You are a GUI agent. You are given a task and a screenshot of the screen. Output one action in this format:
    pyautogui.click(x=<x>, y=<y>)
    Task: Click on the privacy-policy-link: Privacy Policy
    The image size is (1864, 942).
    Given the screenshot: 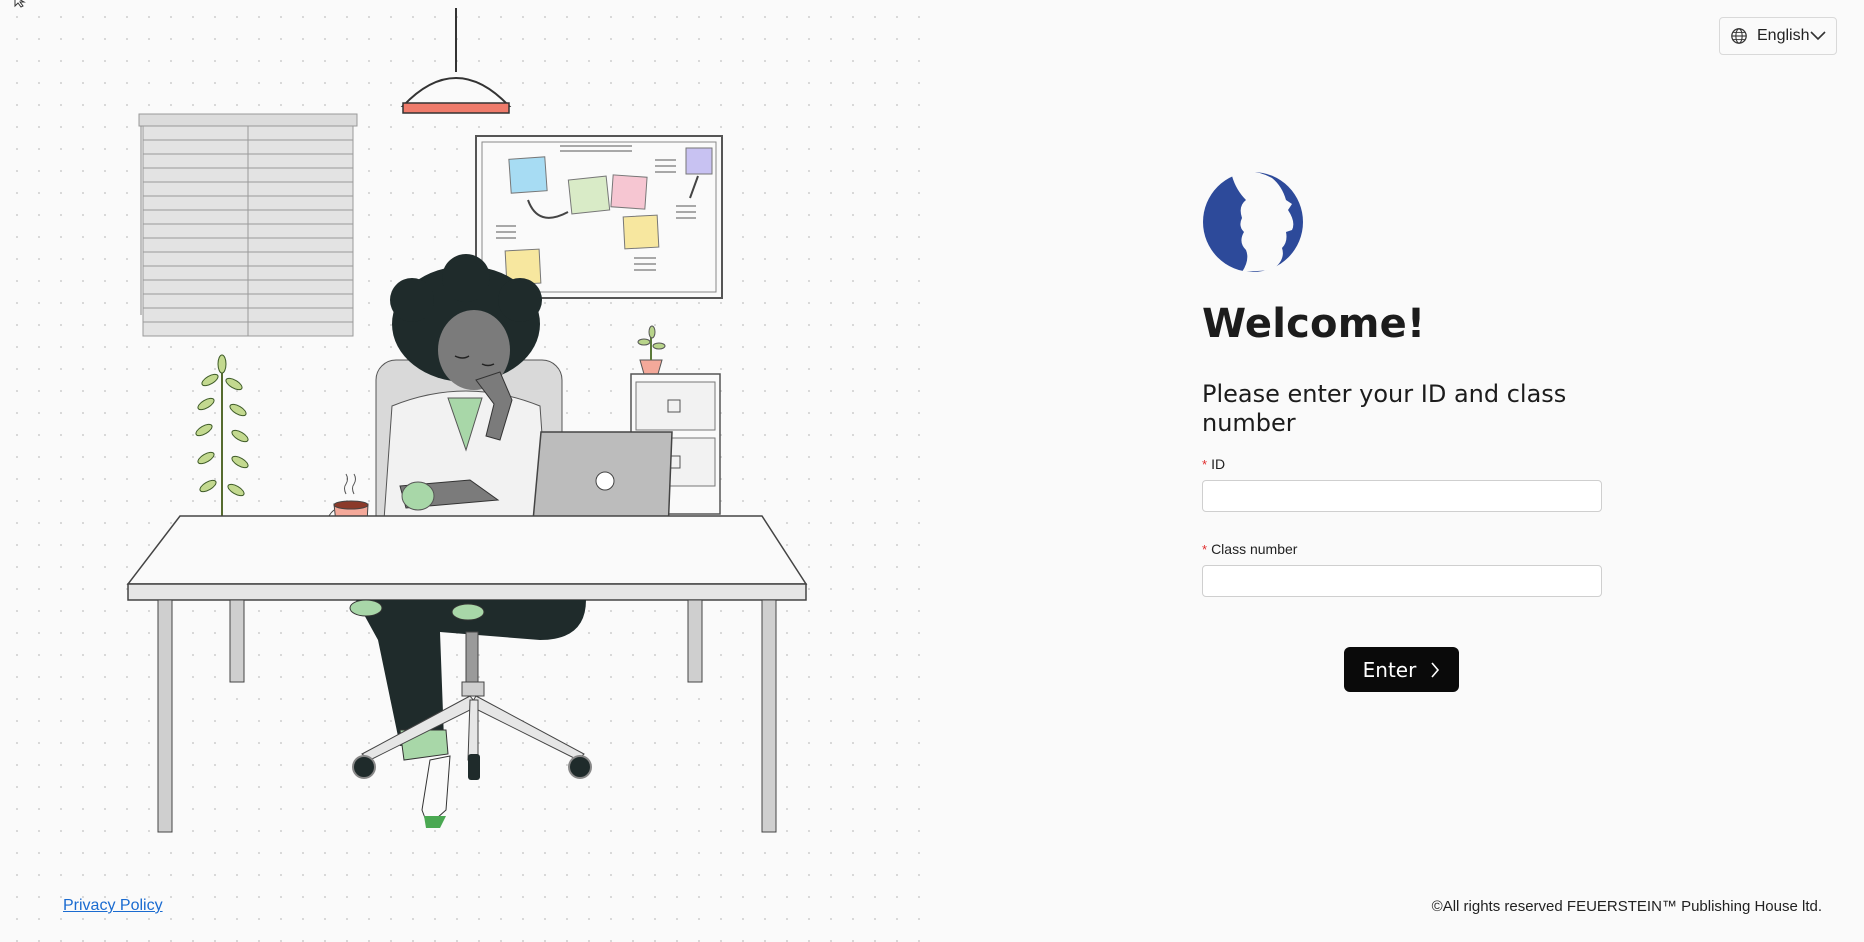 What is the action you would take?
    pyautogui.click(x=113, y=906)
    